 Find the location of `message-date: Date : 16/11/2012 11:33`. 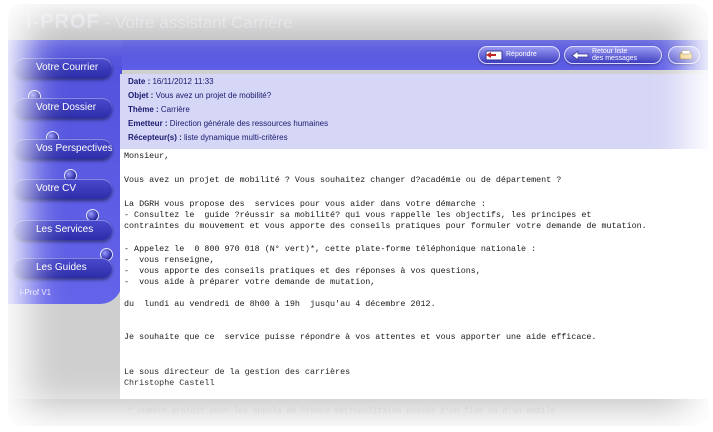

message-date: Date : 16/11/2012 11:33 is located at coordinates (171, 81).